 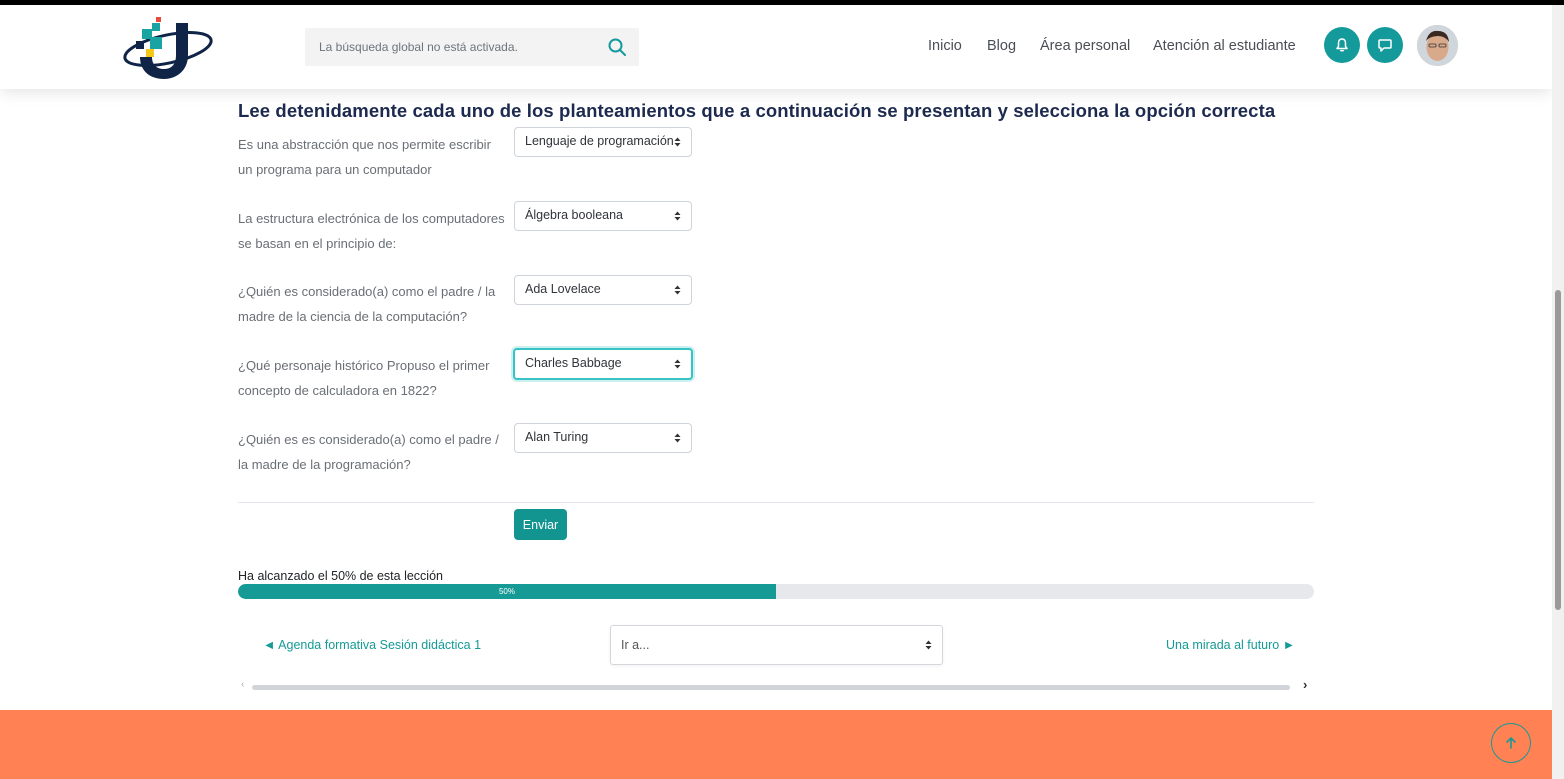 I want to click on search-placeholder: La búsqueda global no está activada., so click(x=418, y=47).